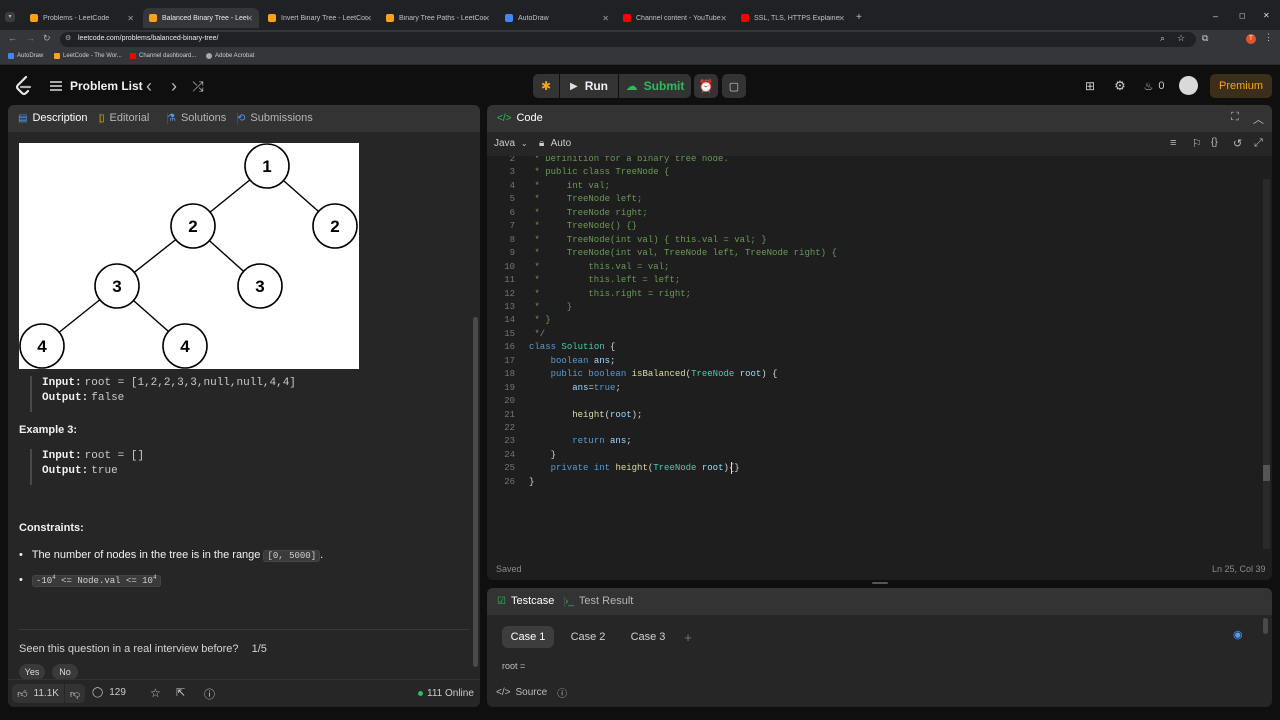  What do you see at coordinates (96, 86) in the screenshot?
I see `problem-list-button: Problem List` at bounding box center [96, 86].